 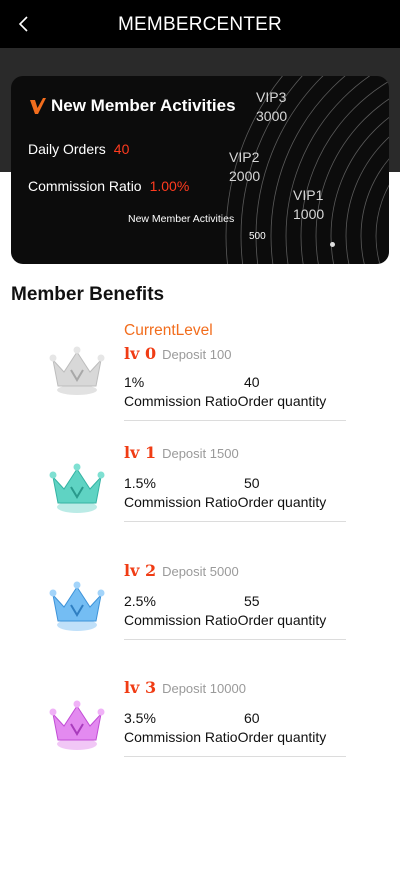 What do you see at coordinates (272, 116) in the screenshot?
I see `vip3-value: 3000` at bounding box center [272, 116].